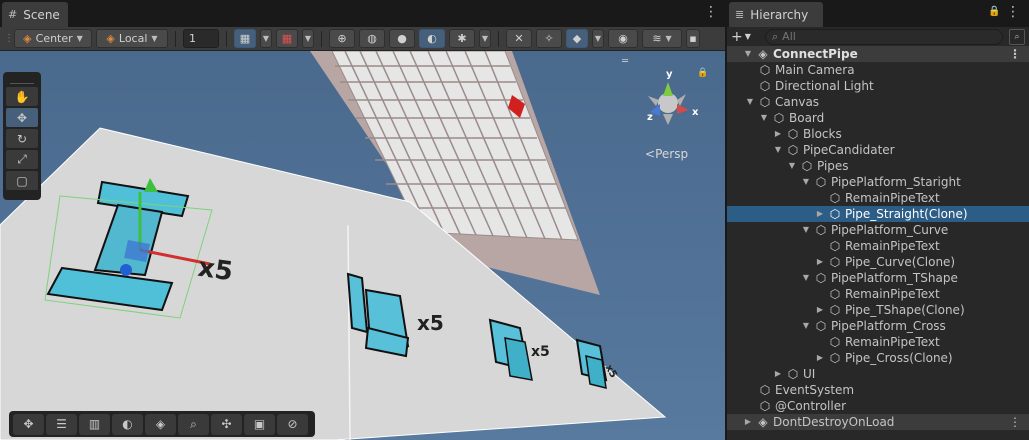  What do you see at coordinates (623, 38) in the screenshot?
I see `visibility-eye-icon: ◉` at bounding box center [623, 38].